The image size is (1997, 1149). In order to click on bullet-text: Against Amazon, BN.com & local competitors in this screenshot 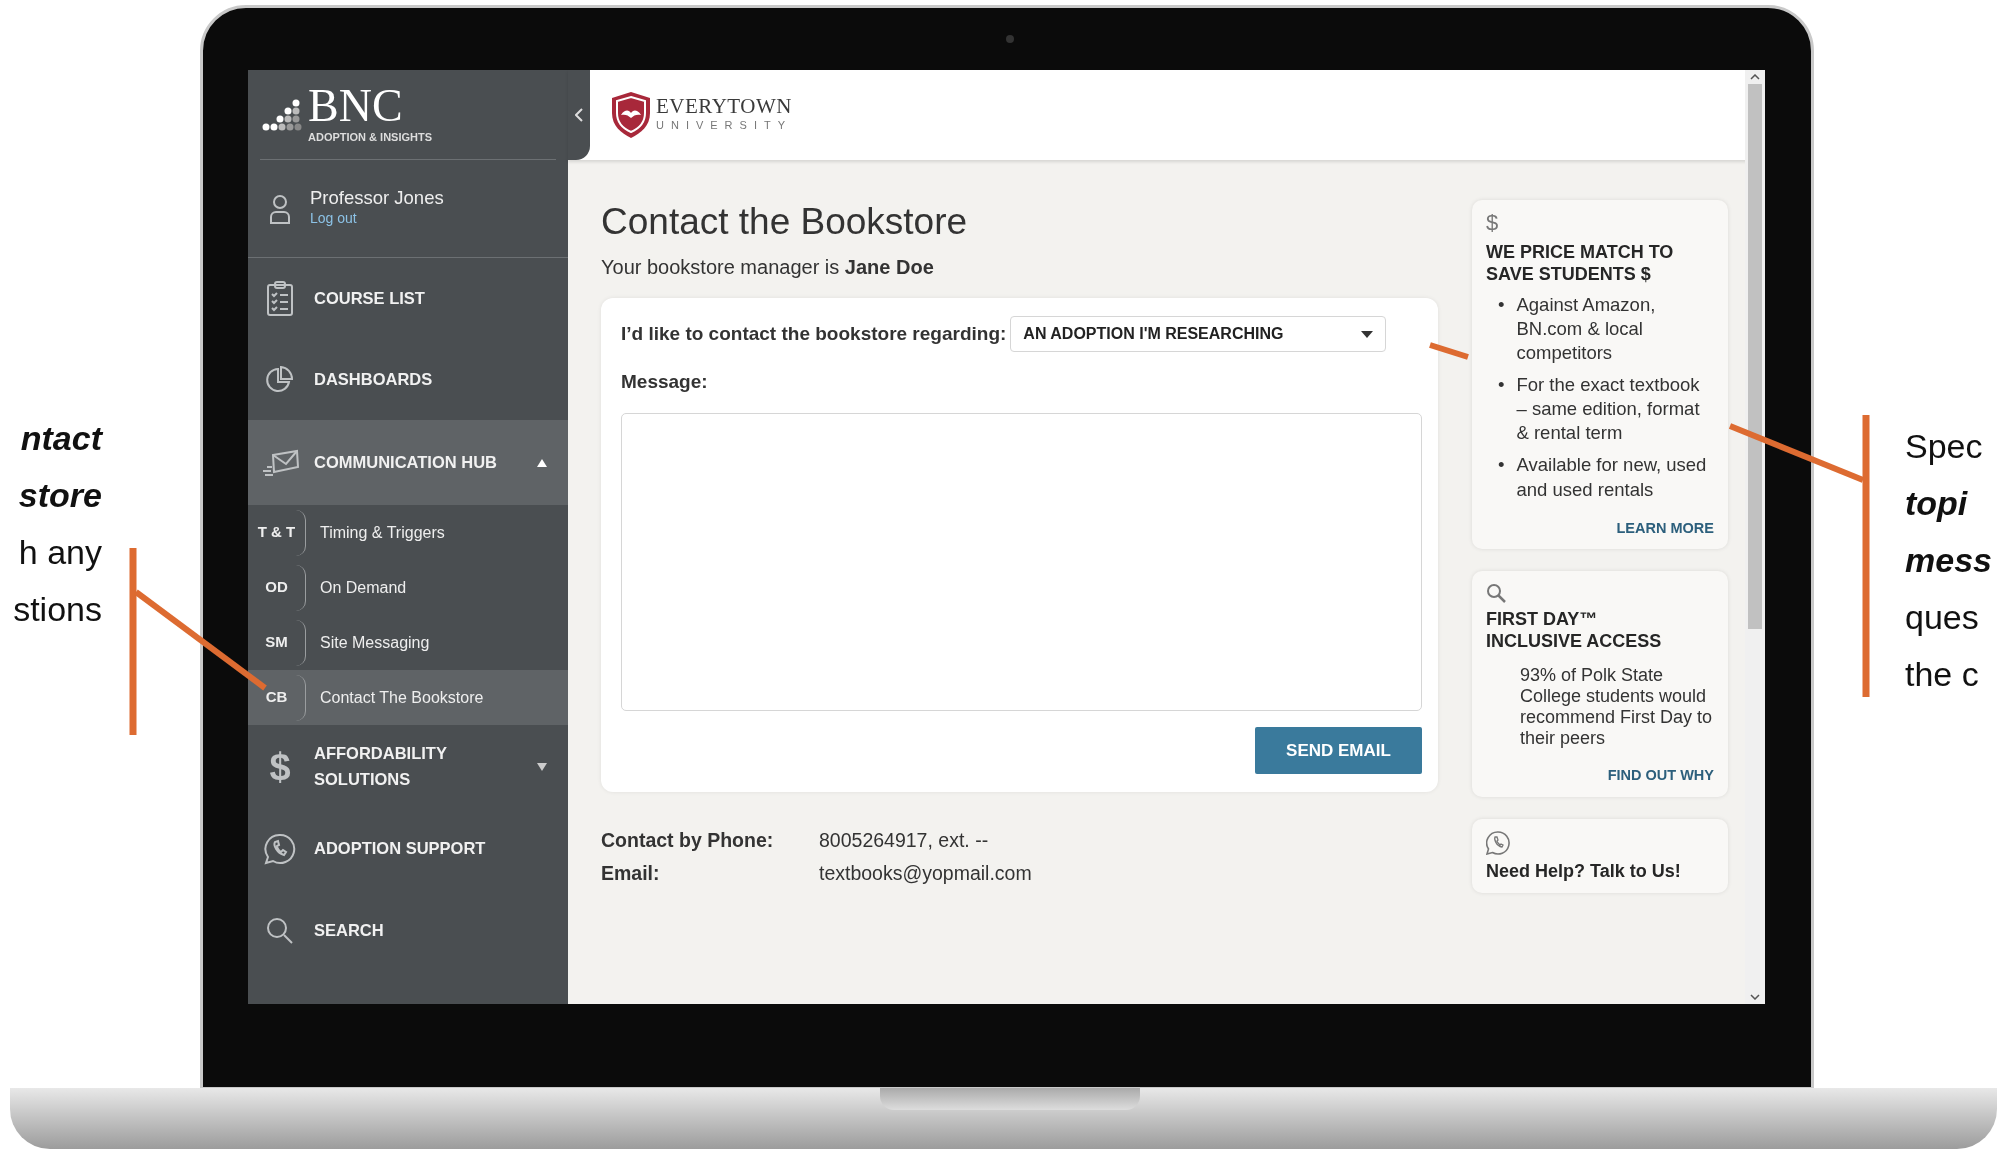, I will do `click(1586, 329)`.